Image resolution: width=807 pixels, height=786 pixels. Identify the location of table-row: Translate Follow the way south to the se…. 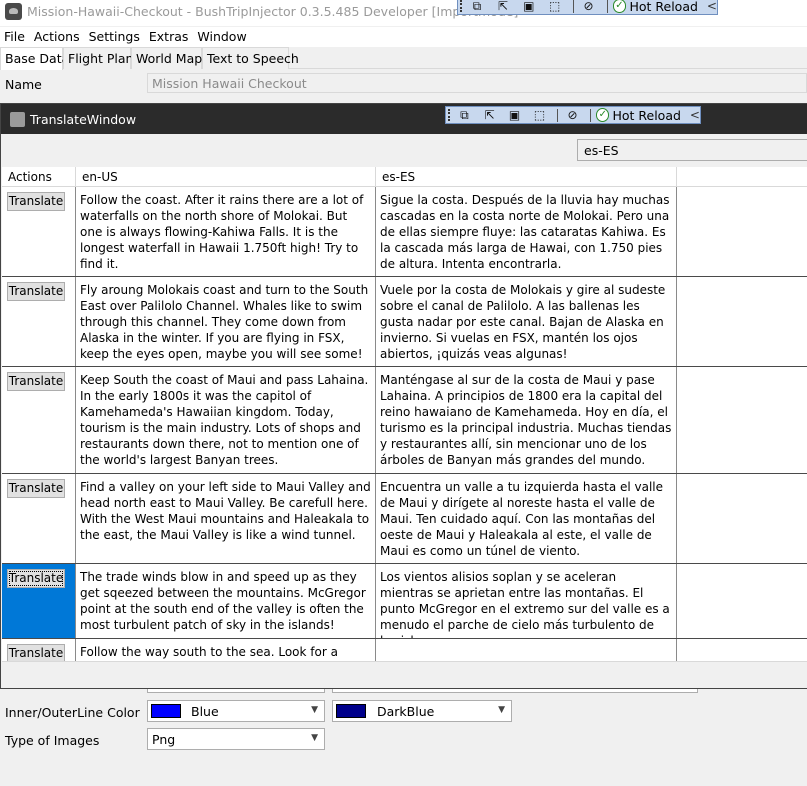
(404, 650).